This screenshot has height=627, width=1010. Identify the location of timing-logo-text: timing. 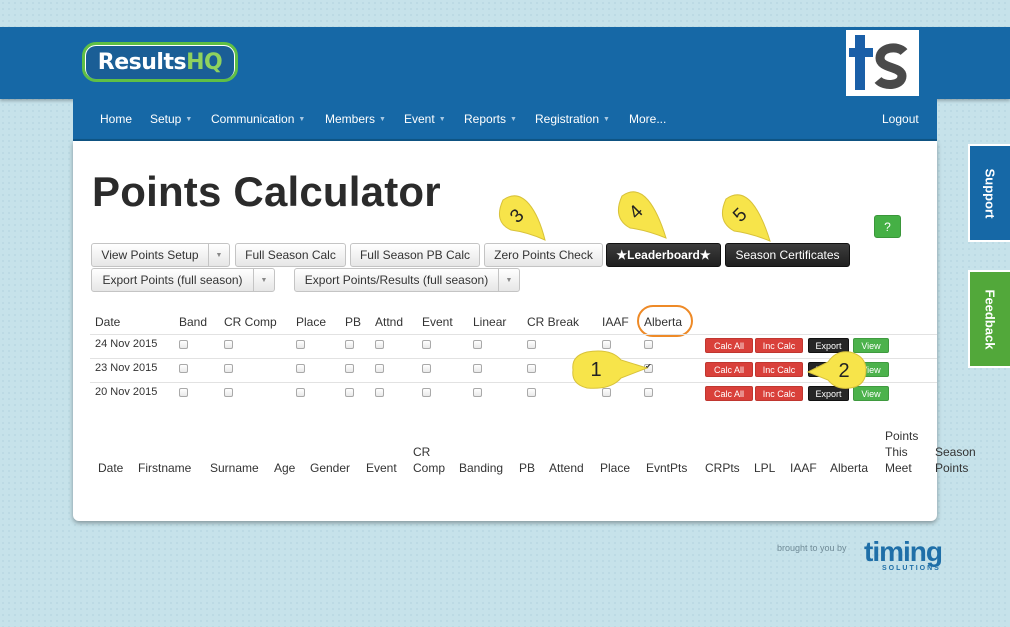
(903, 552).